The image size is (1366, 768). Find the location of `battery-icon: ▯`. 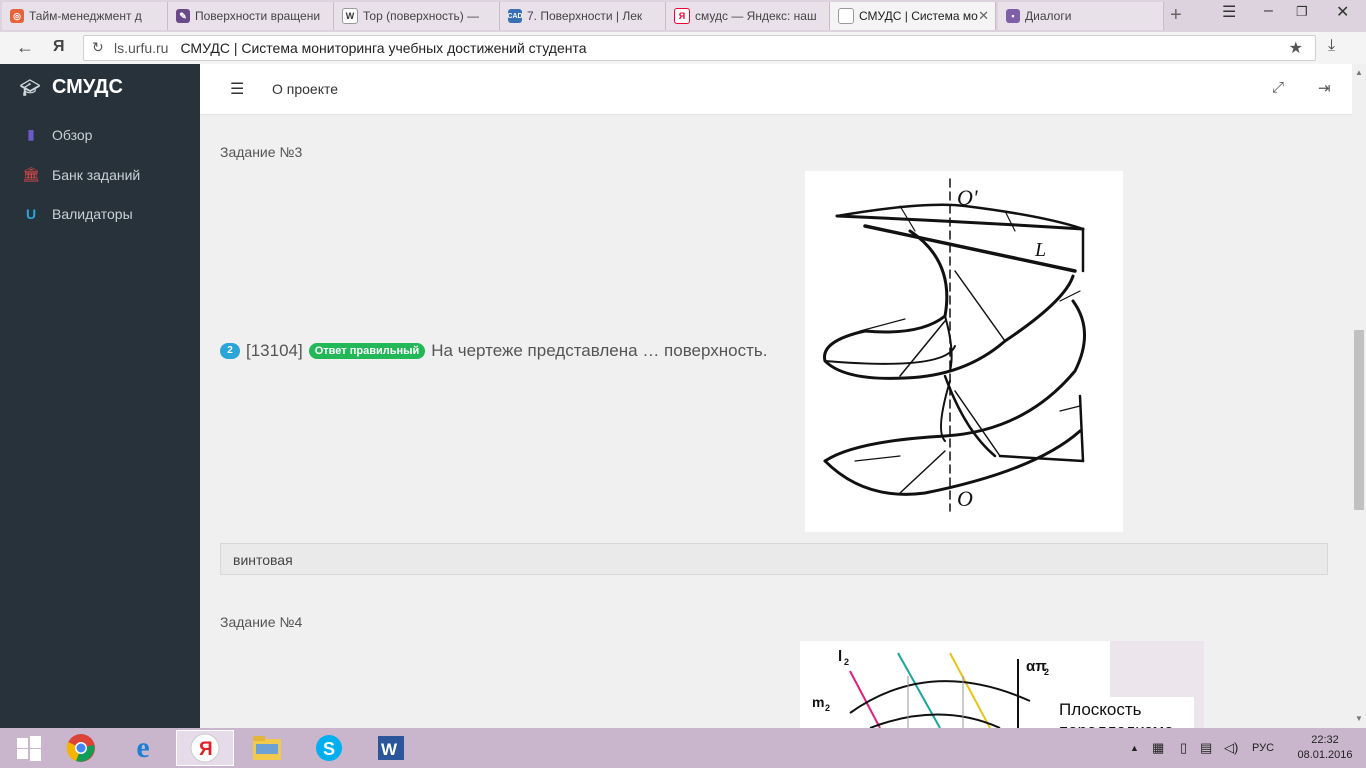

battery-icon: ▯ is located at coordinates (1183, 748).